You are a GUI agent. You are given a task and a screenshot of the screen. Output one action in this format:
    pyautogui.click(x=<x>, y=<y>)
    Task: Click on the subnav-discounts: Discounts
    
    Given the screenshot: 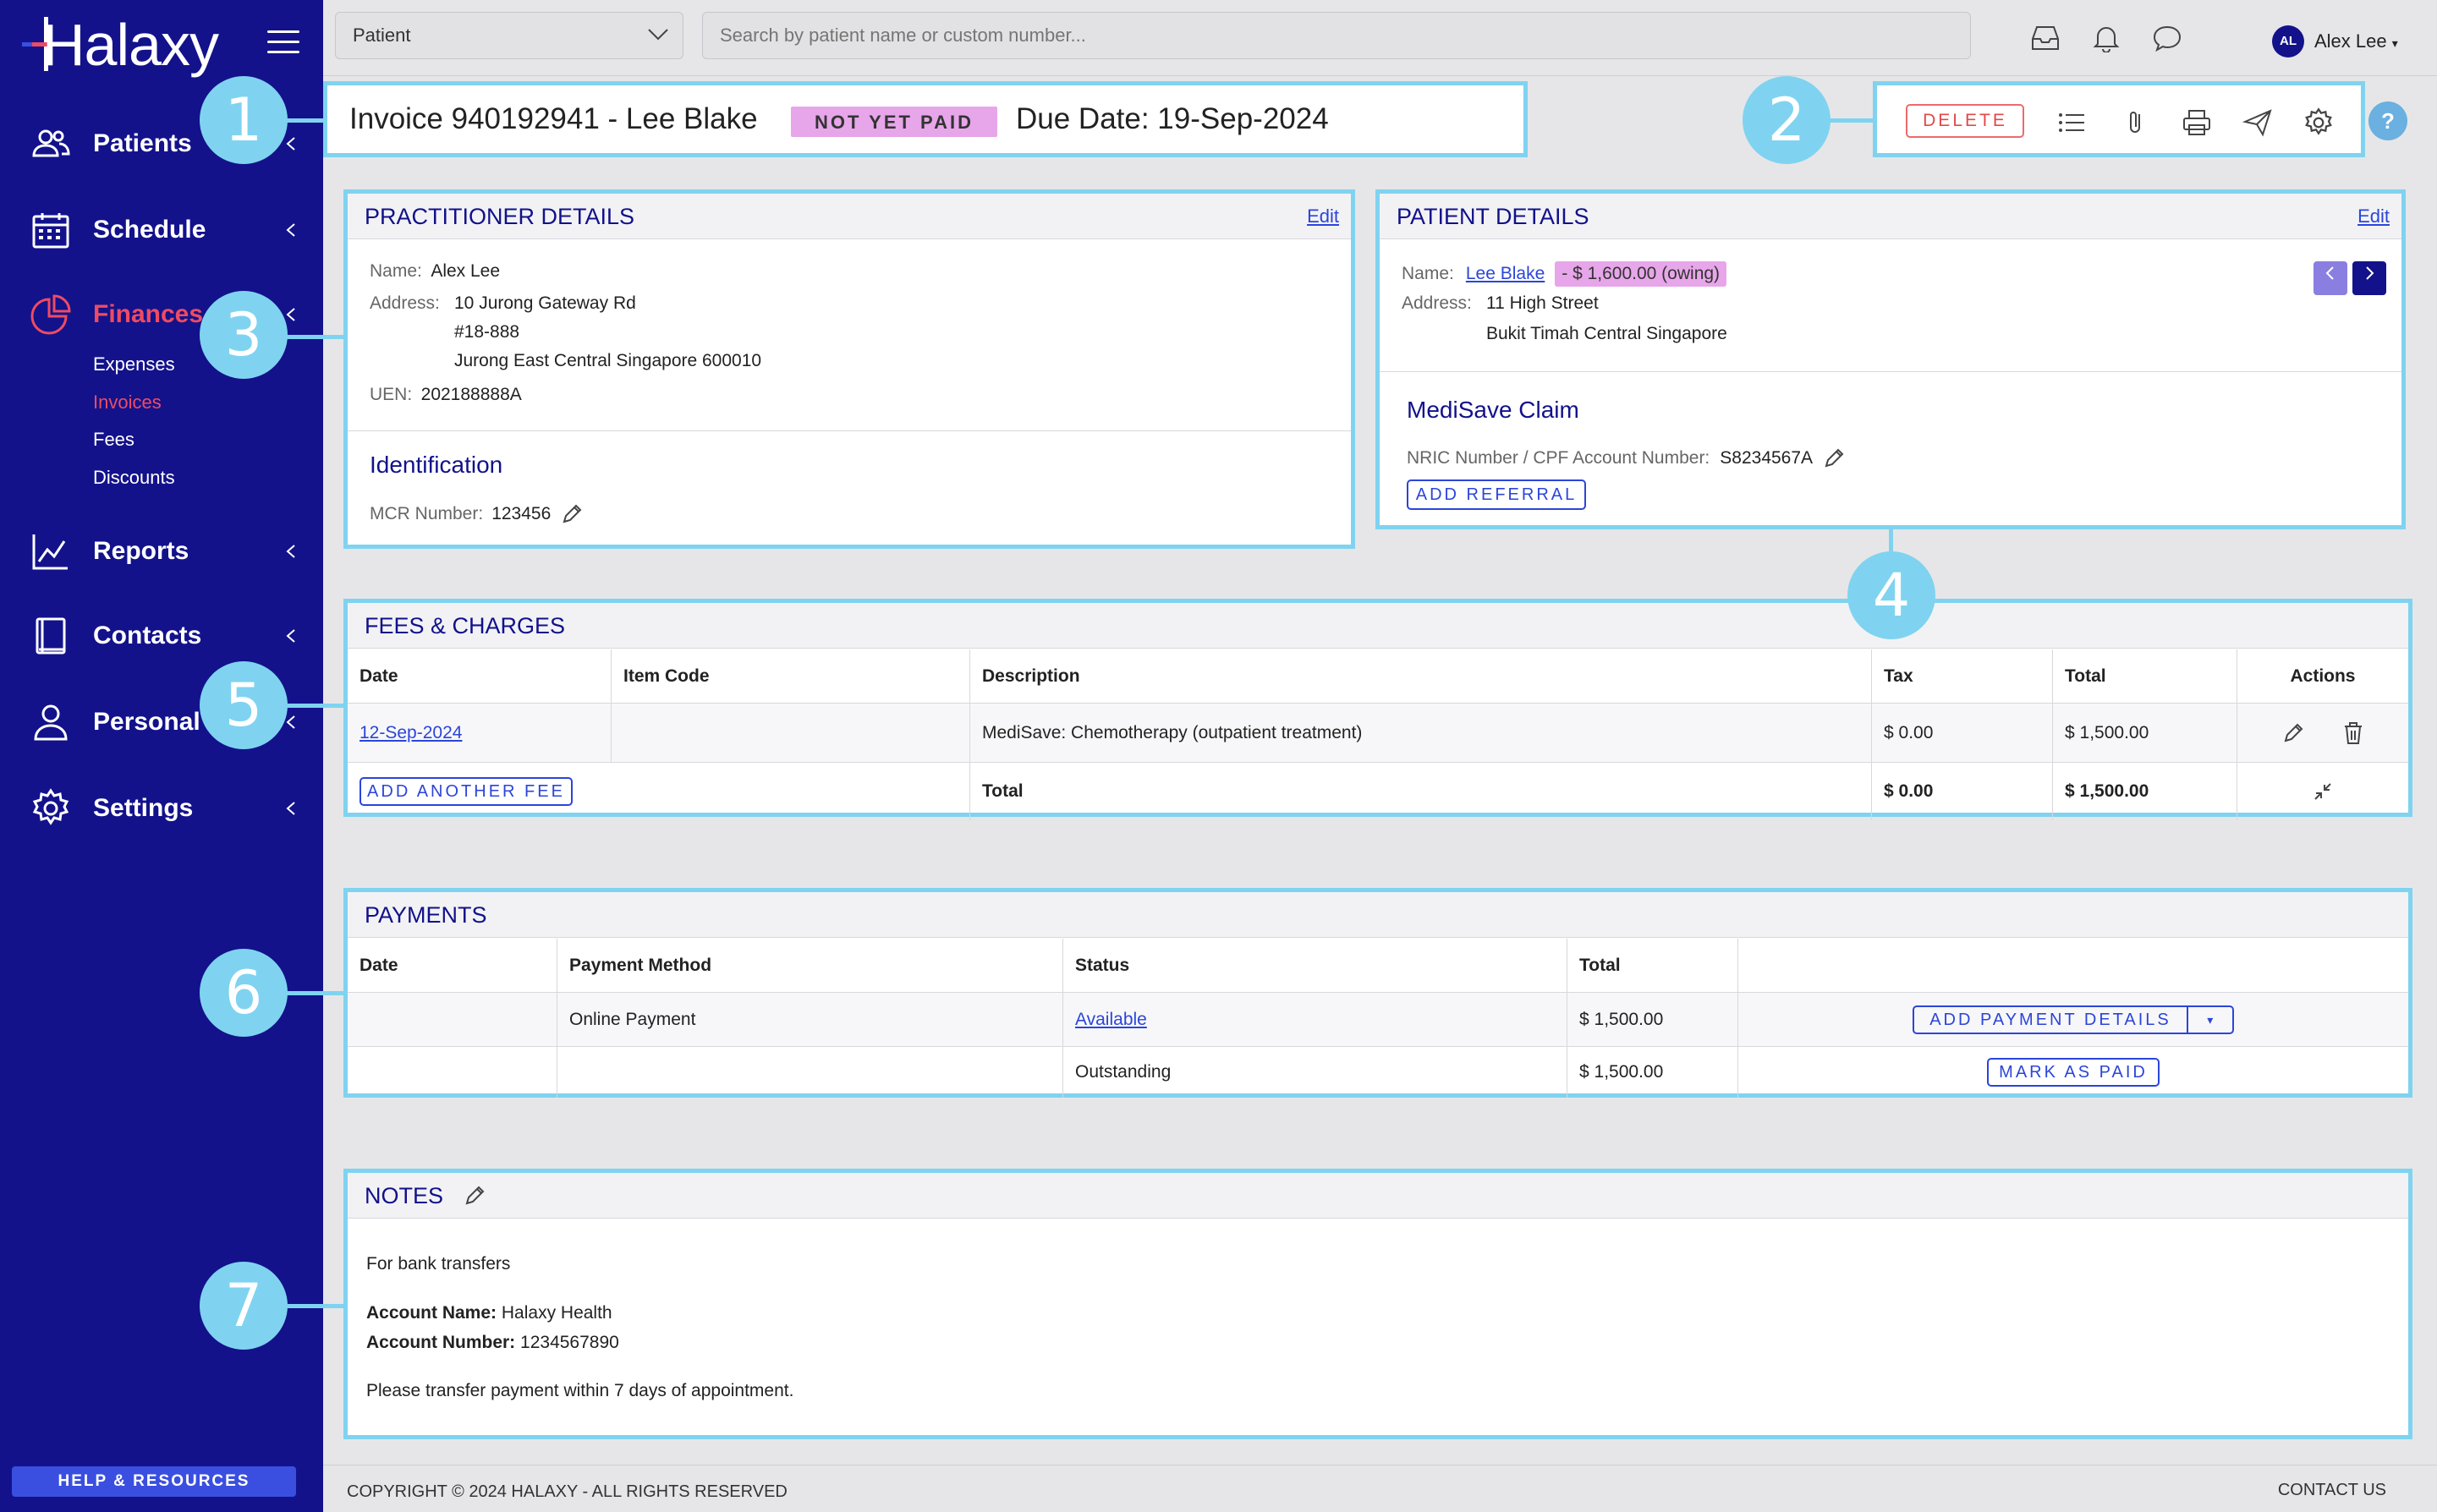 What is the action you would take?
    pyautogui.click(x=134, y=478)
    